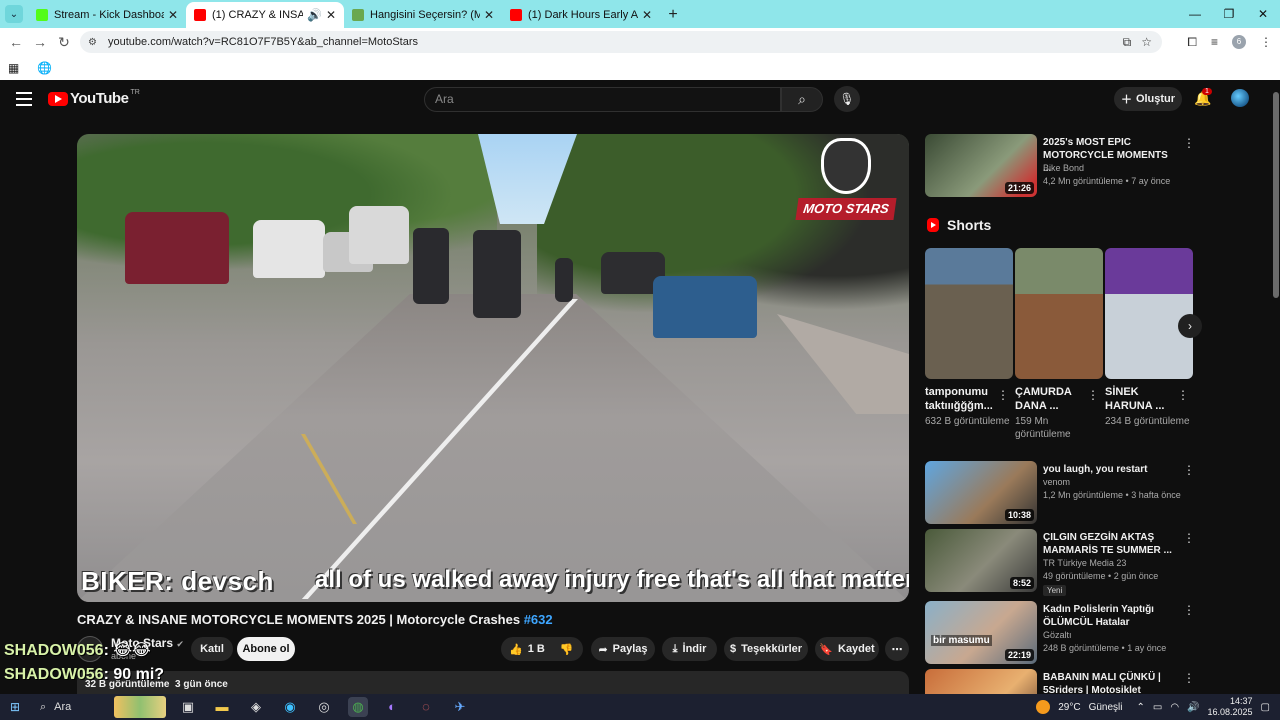 Image resolution: width=1280 pixels, height=720 pixels. What do you see at coordinates (623, 649) in the screenshot?
I see `share-button: ➦ Paylaş` at bounding box center [623, 649].